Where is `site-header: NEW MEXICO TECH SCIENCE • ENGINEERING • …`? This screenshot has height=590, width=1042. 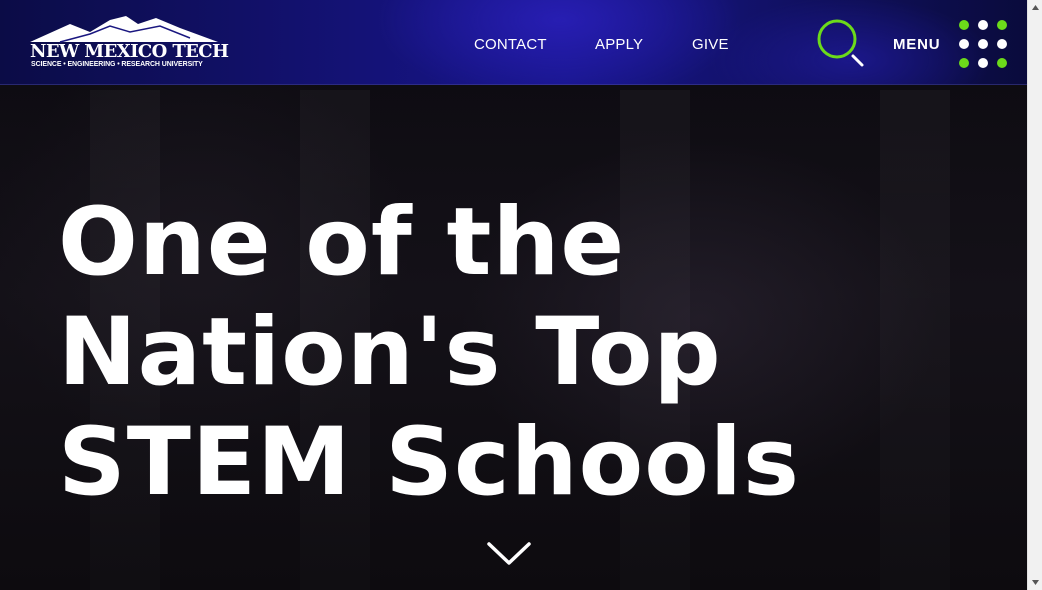
site-header: NEW MEXICO TECH SCIENCE • ENGINEERING • … is located at coordinates (513, 42).